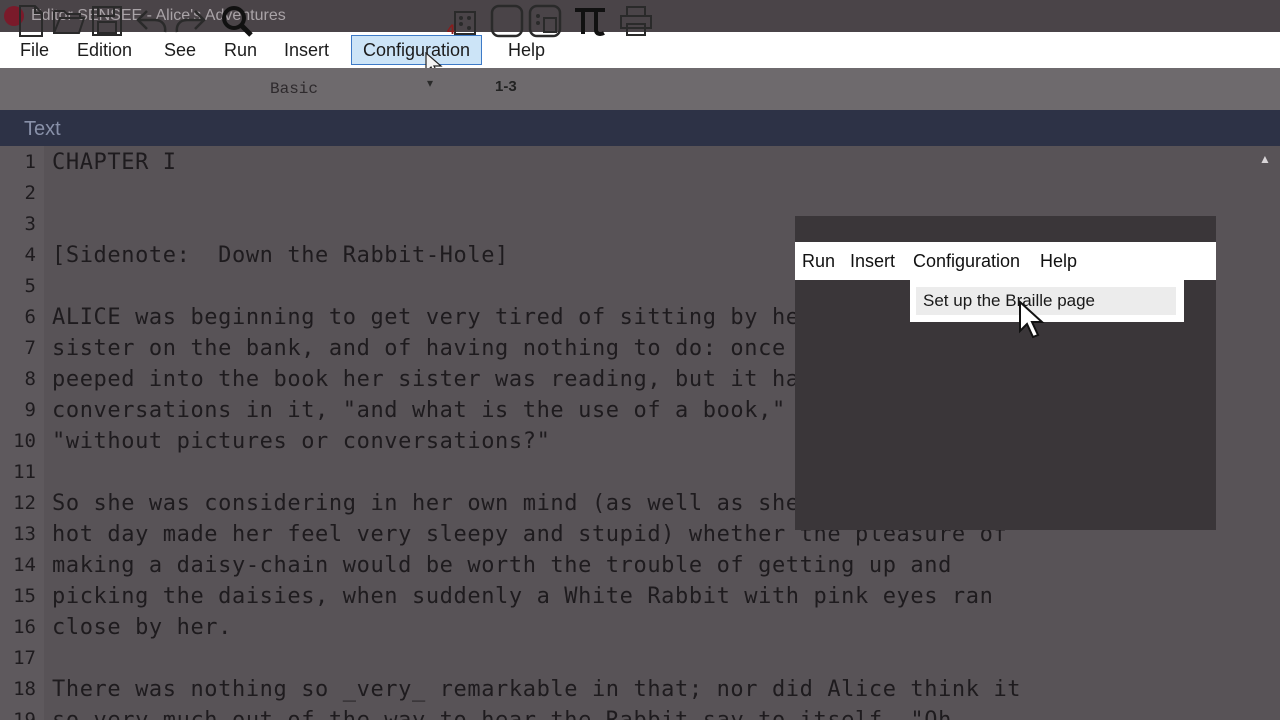 This screenshot has height=720, width=1280. What do you see at coordinates (352, 89) in the screenshot?
I see `braille-mode-select: Basic` at bounding box center [352, 89].